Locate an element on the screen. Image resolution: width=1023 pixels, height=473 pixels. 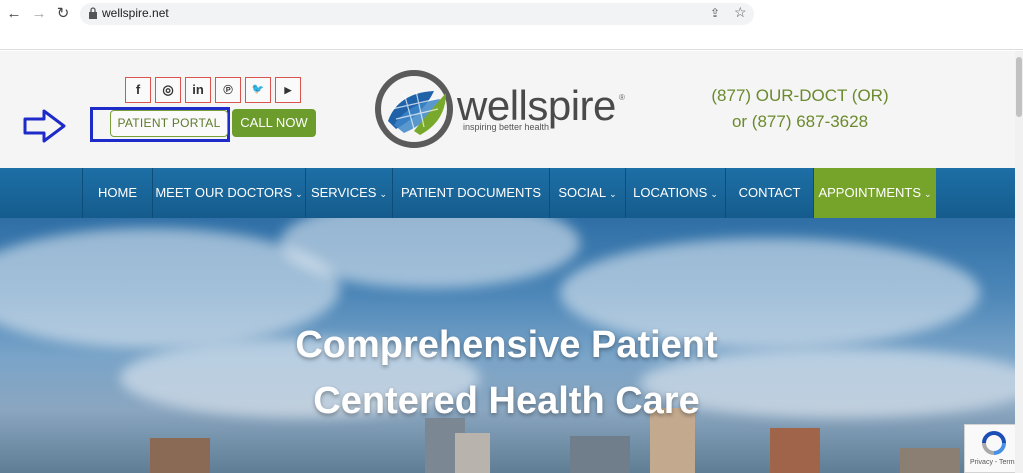
phone-number-secondary: or (877) 687-3628 is located at coordinates (800, 122).